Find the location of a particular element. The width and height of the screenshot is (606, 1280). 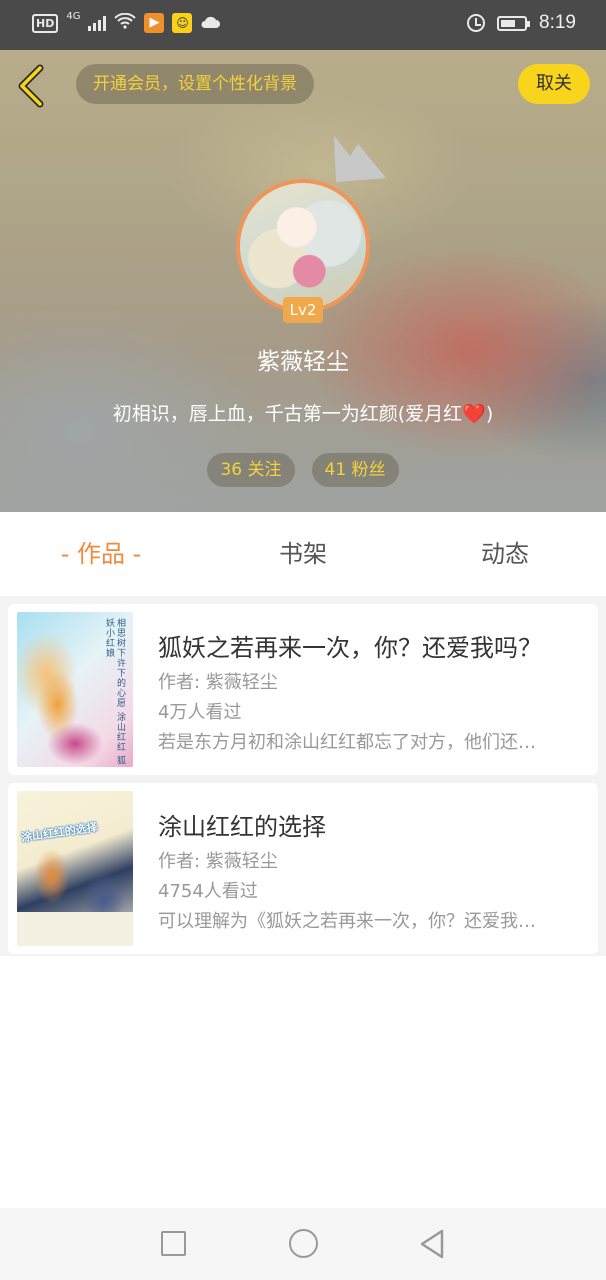

tab-works: - 作品 - is located at coordinates (101, 554).